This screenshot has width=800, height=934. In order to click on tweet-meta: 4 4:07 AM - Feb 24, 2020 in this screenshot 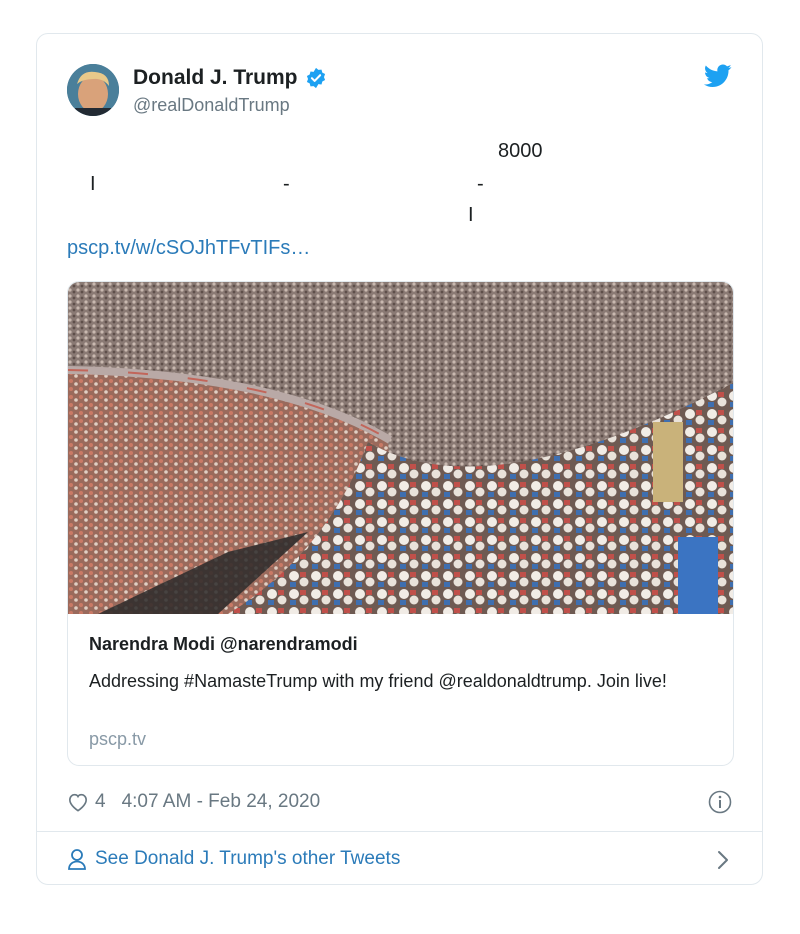, I will do `click(193, 802)`.